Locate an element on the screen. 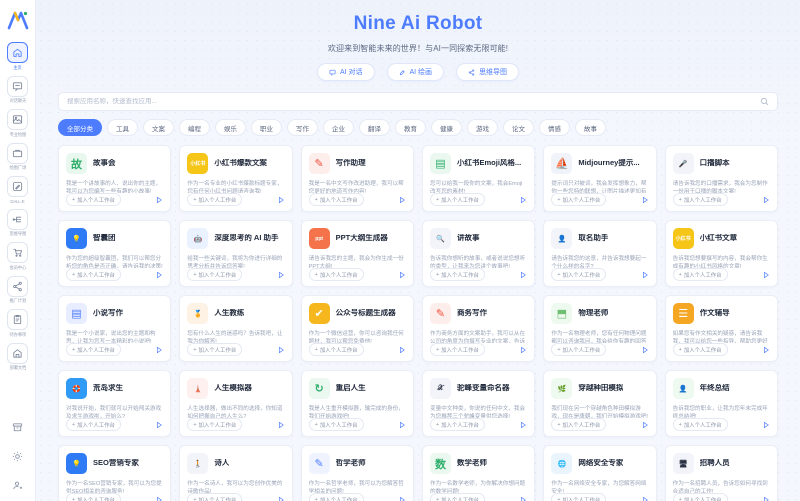  sidebar-item-6: 会员中心 is located at coordinates (17, 256).